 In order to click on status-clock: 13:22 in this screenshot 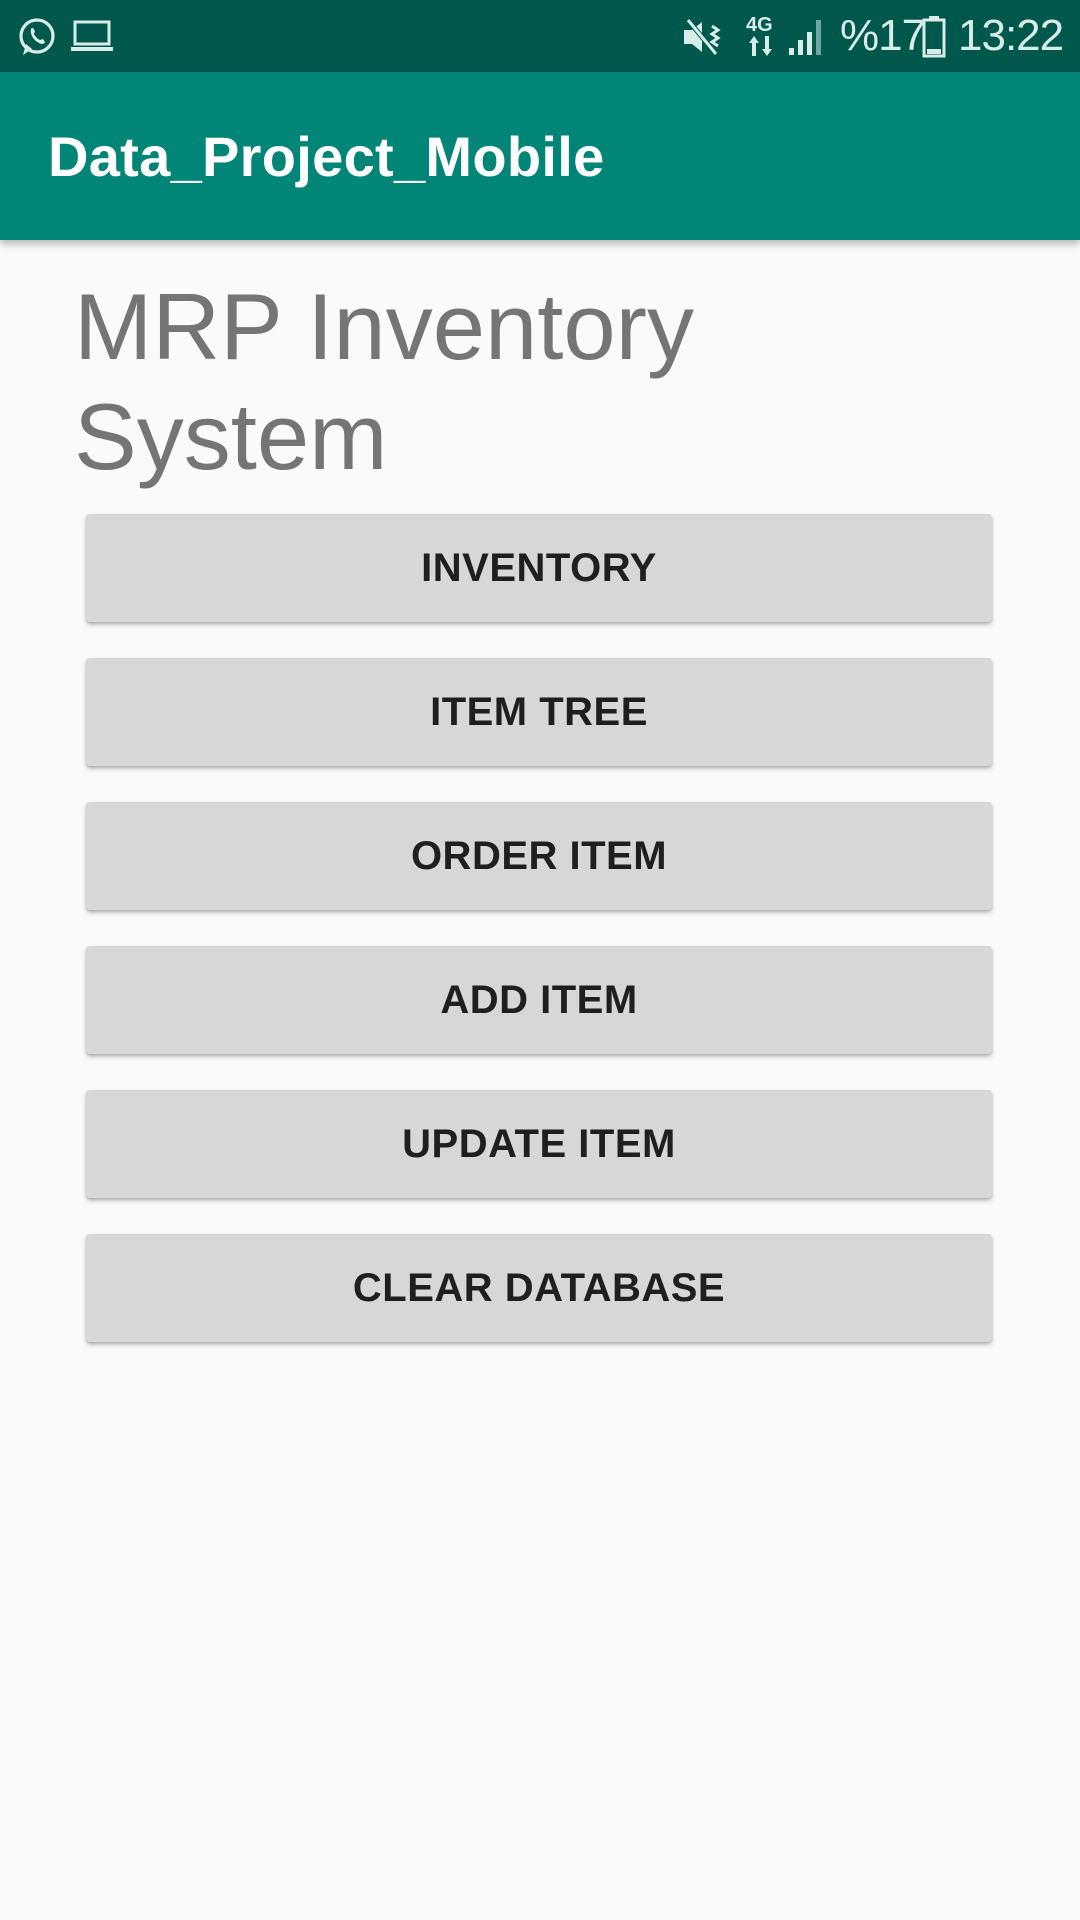, I will do `click(1011, 35)`.